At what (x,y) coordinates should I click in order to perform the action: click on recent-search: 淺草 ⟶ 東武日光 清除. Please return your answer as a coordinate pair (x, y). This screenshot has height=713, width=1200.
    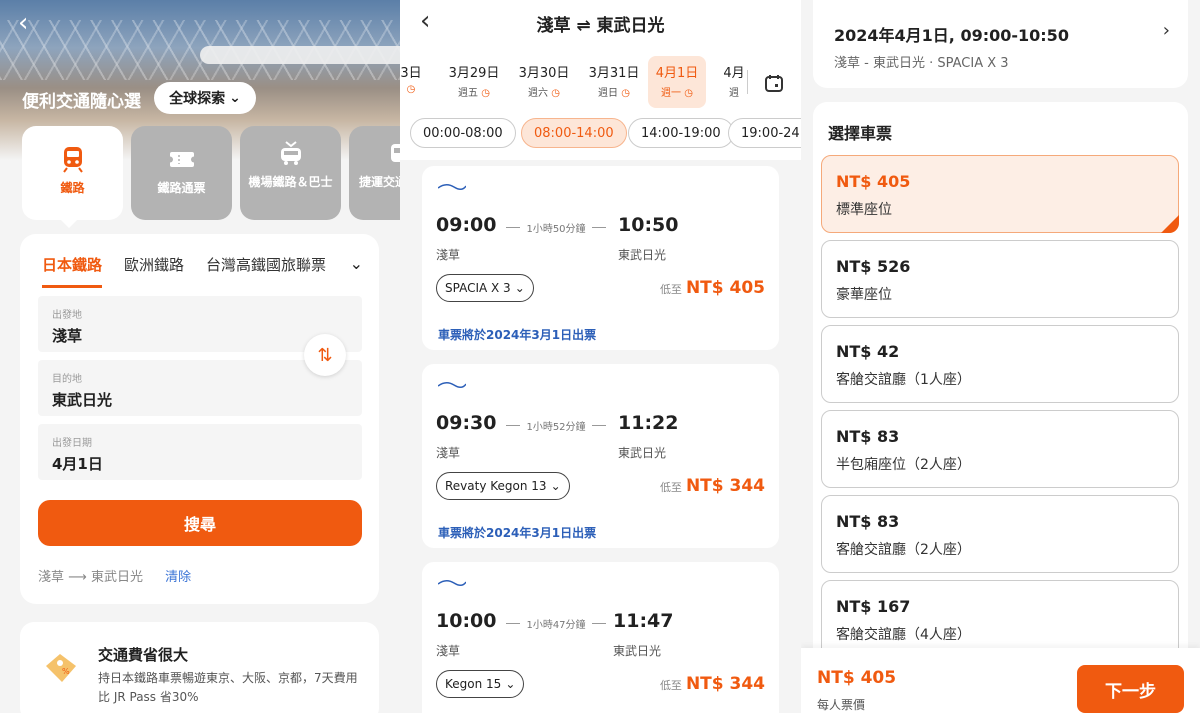
    Looking at the image, I should click on (114, 575).